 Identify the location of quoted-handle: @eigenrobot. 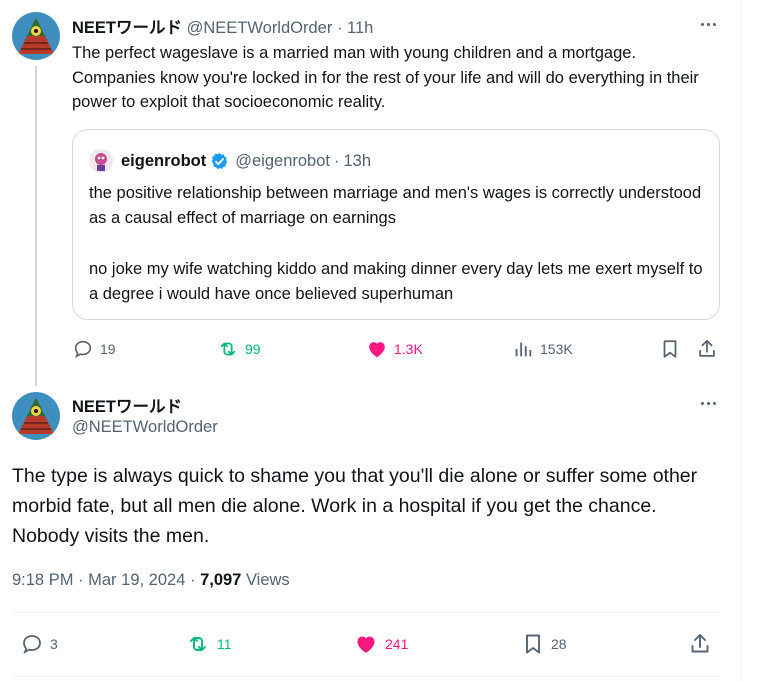
(282, 160).